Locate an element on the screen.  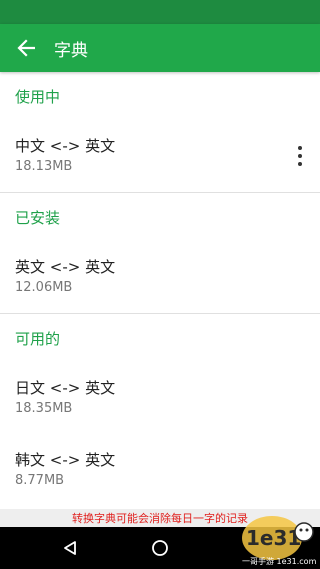
app-bar: 字典 is located at coordinates (160, 48).